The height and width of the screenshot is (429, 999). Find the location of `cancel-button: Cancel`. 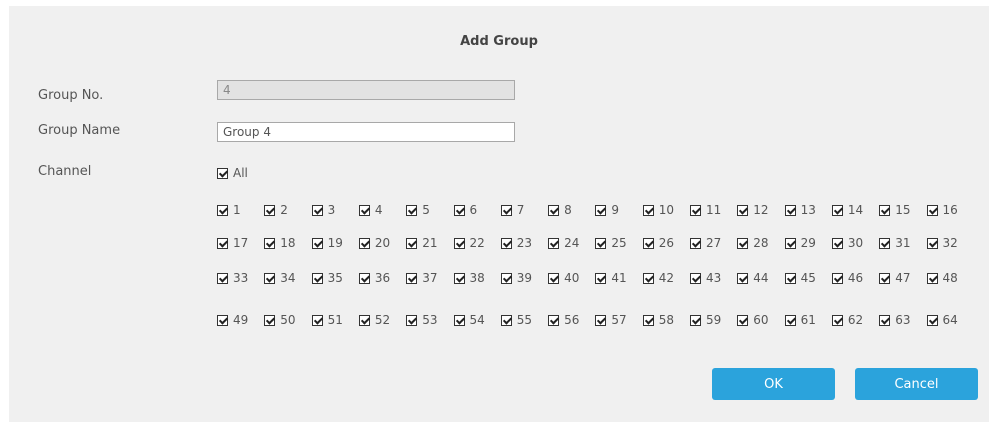

cancel-button: Cancel is located at coordinates (916, 384).